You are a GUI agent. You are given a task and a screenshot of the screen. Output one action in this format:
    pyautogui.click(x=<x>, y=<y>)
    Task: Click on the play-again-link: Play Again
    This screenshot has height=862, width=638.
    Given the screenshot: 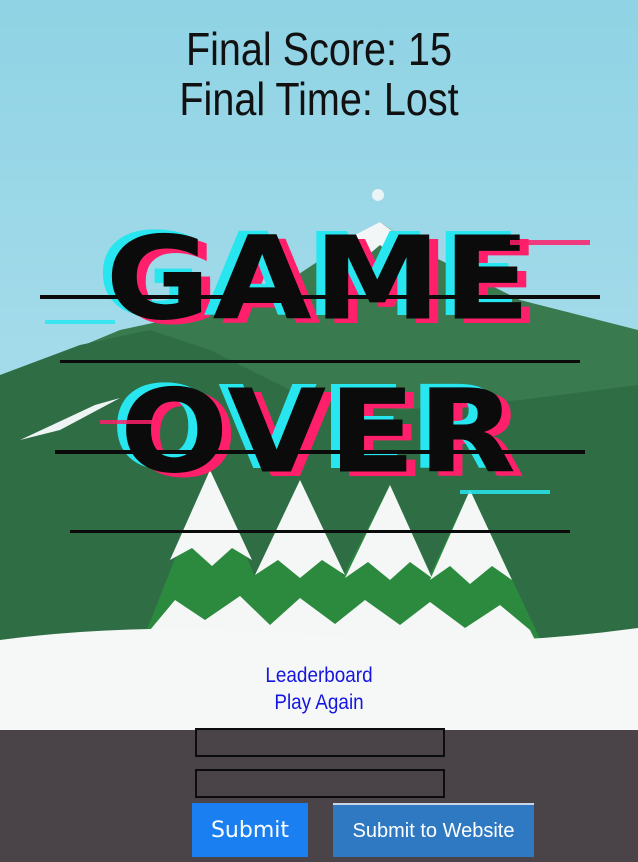 What is the action you would take?
    pyautogui.click(x=319, y=703)
    